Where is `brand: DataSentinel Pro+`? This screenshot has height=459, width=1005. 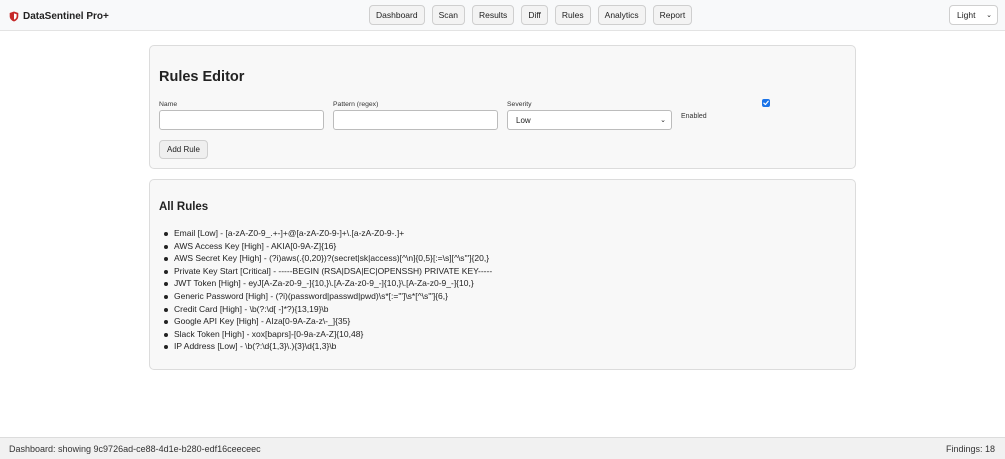
brand: DataSentinel Pro+ is located at coordinates (59, 16).